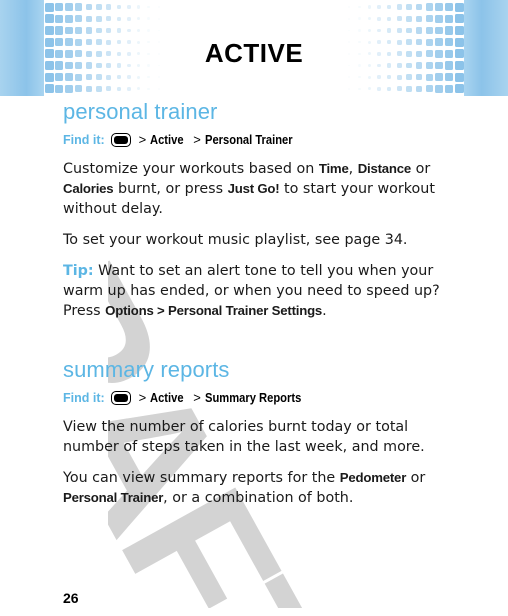 Image resolution: width=508 pixels, height=616 pixels. I want to click on findit-path-summary-reports: Find it: > Active > Summary Reports, so click(252, 397).